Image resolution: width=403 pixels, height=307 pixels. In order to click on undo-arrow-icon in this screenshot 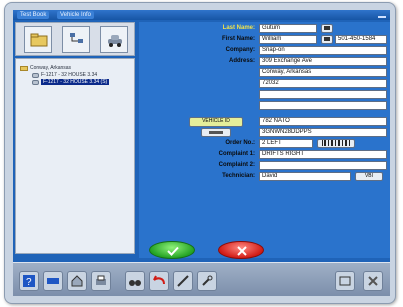, I will do `click(159, 280)`.